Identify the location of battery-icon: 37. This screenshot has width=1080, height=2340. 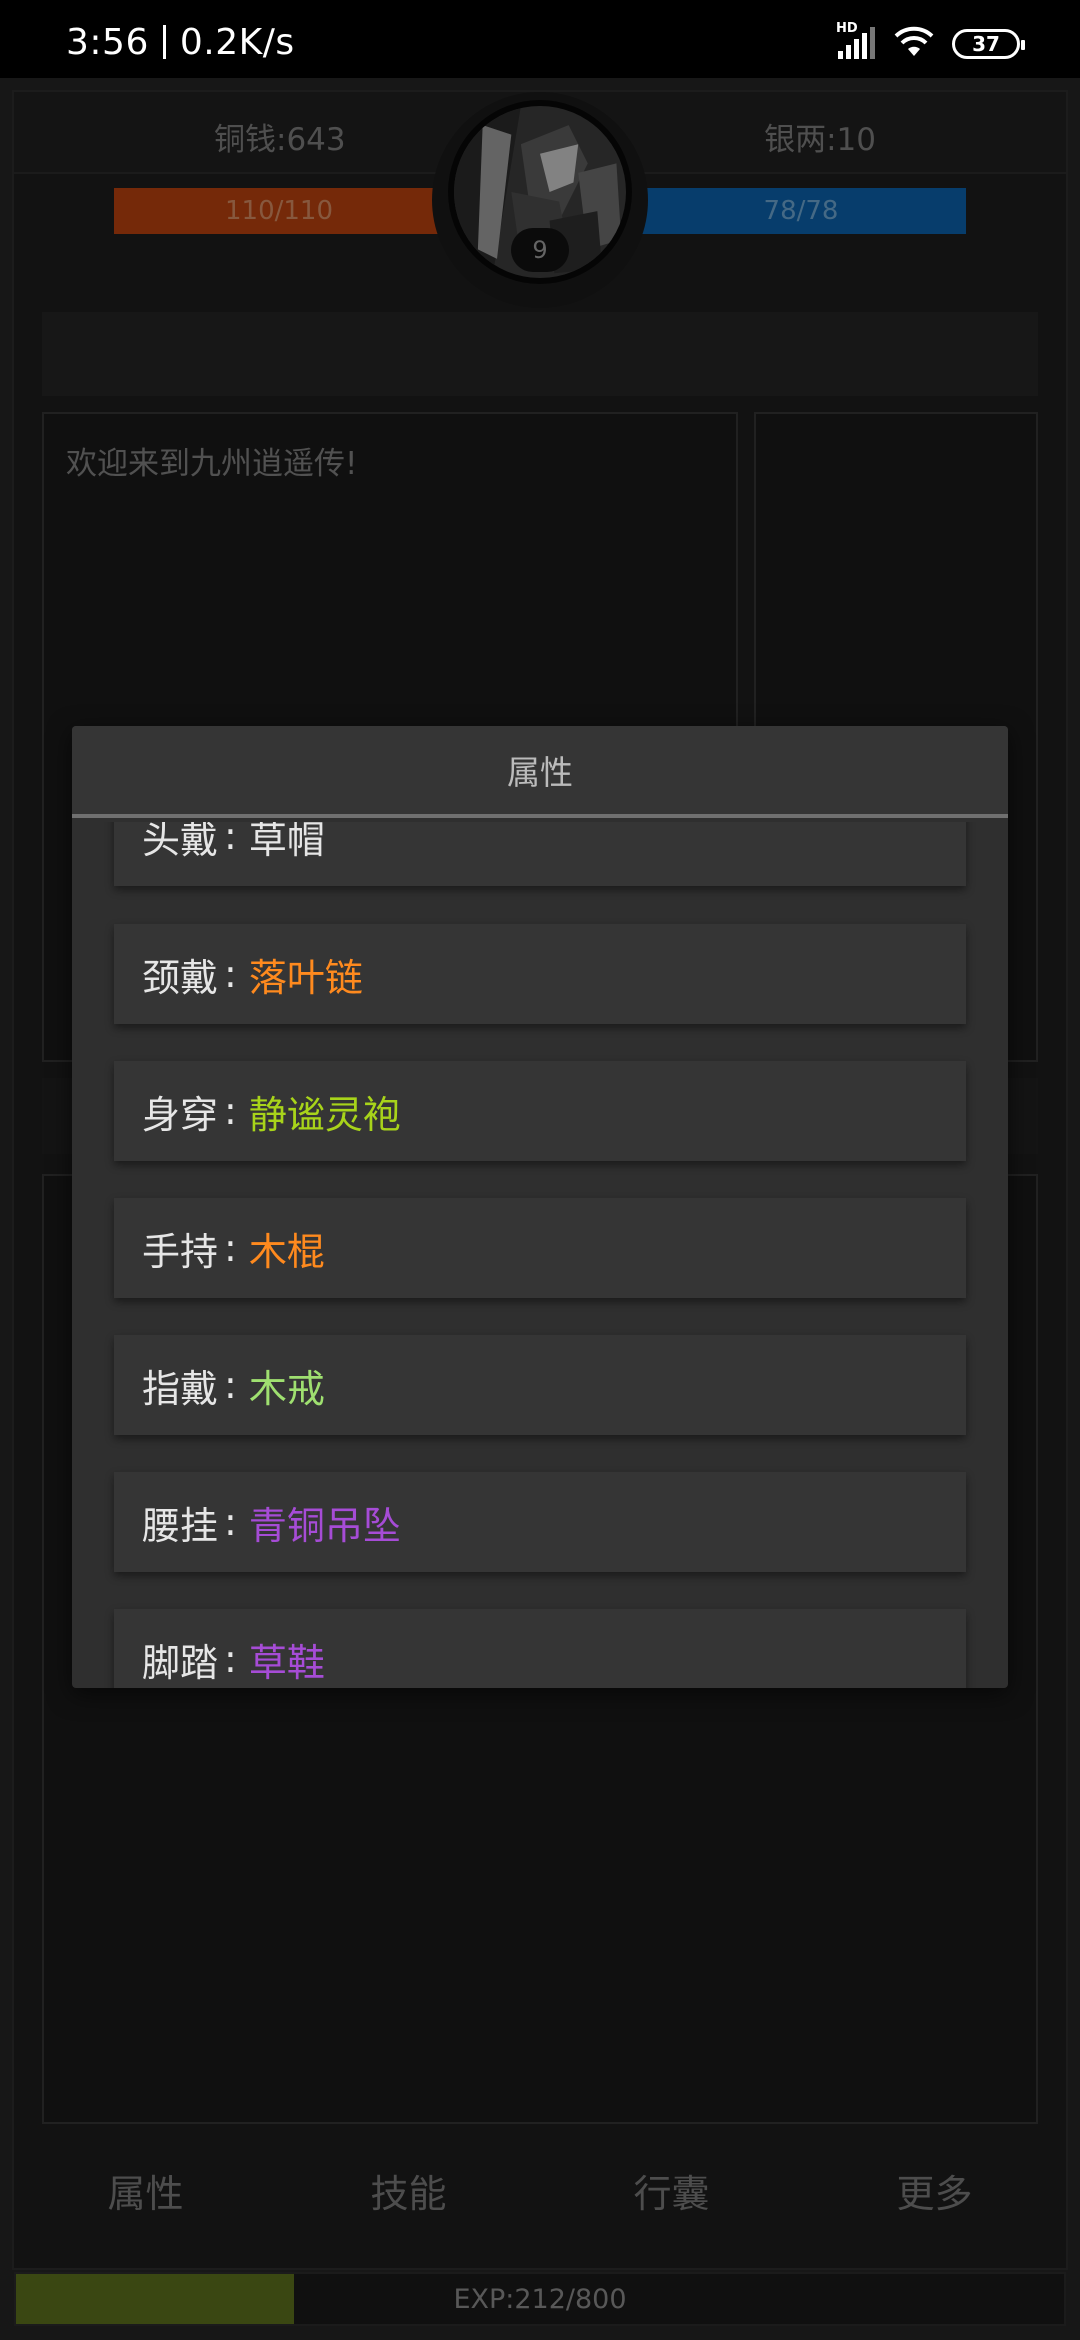
(988, 44).